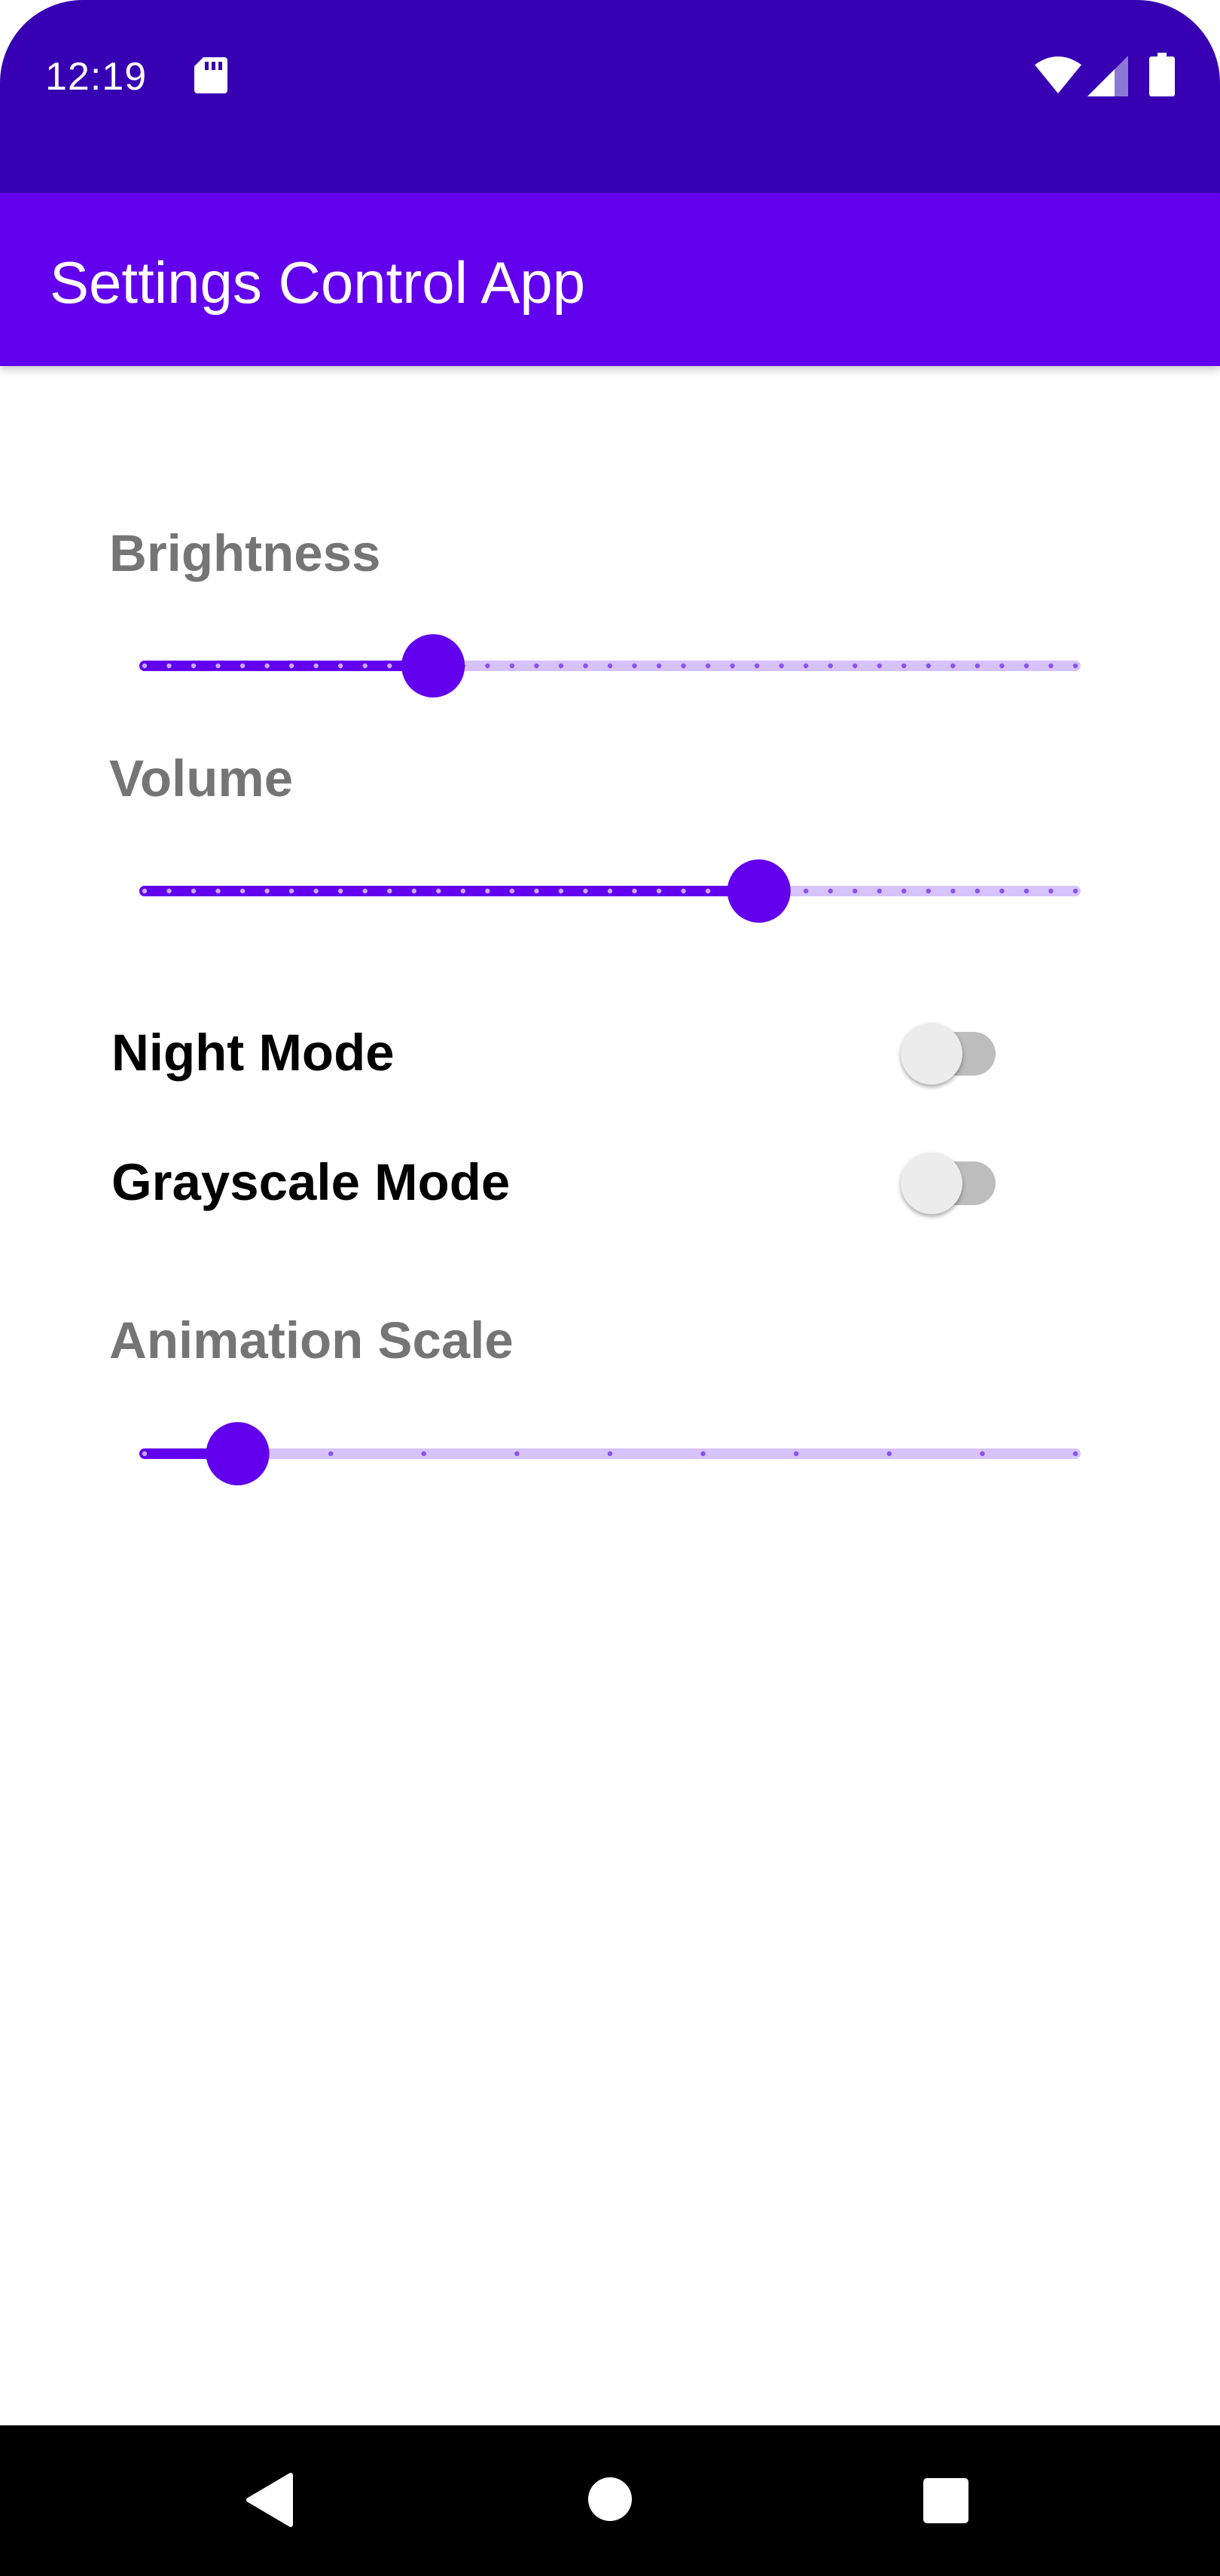 Image resolution: width=1220 pixels, height=2576 pixels. I want to click on brightness-label: Brightness, so click(245, 553).